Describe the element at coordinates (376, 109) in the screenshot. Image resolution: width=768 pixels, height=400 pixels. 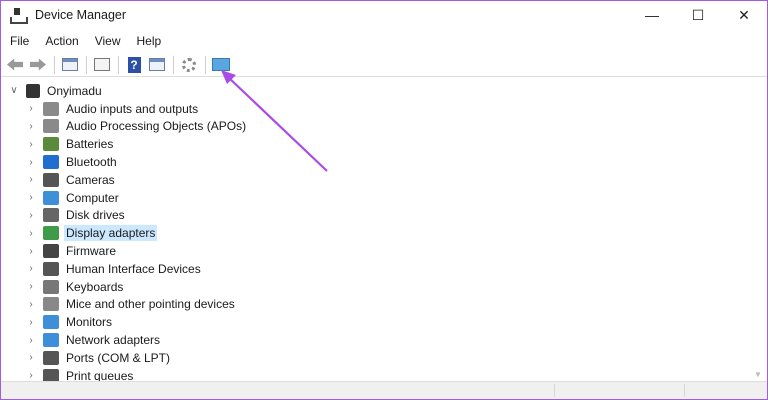
I see `tree-item-audio-inputs-and-outputs: › Audio inputs and outputs` at that location.